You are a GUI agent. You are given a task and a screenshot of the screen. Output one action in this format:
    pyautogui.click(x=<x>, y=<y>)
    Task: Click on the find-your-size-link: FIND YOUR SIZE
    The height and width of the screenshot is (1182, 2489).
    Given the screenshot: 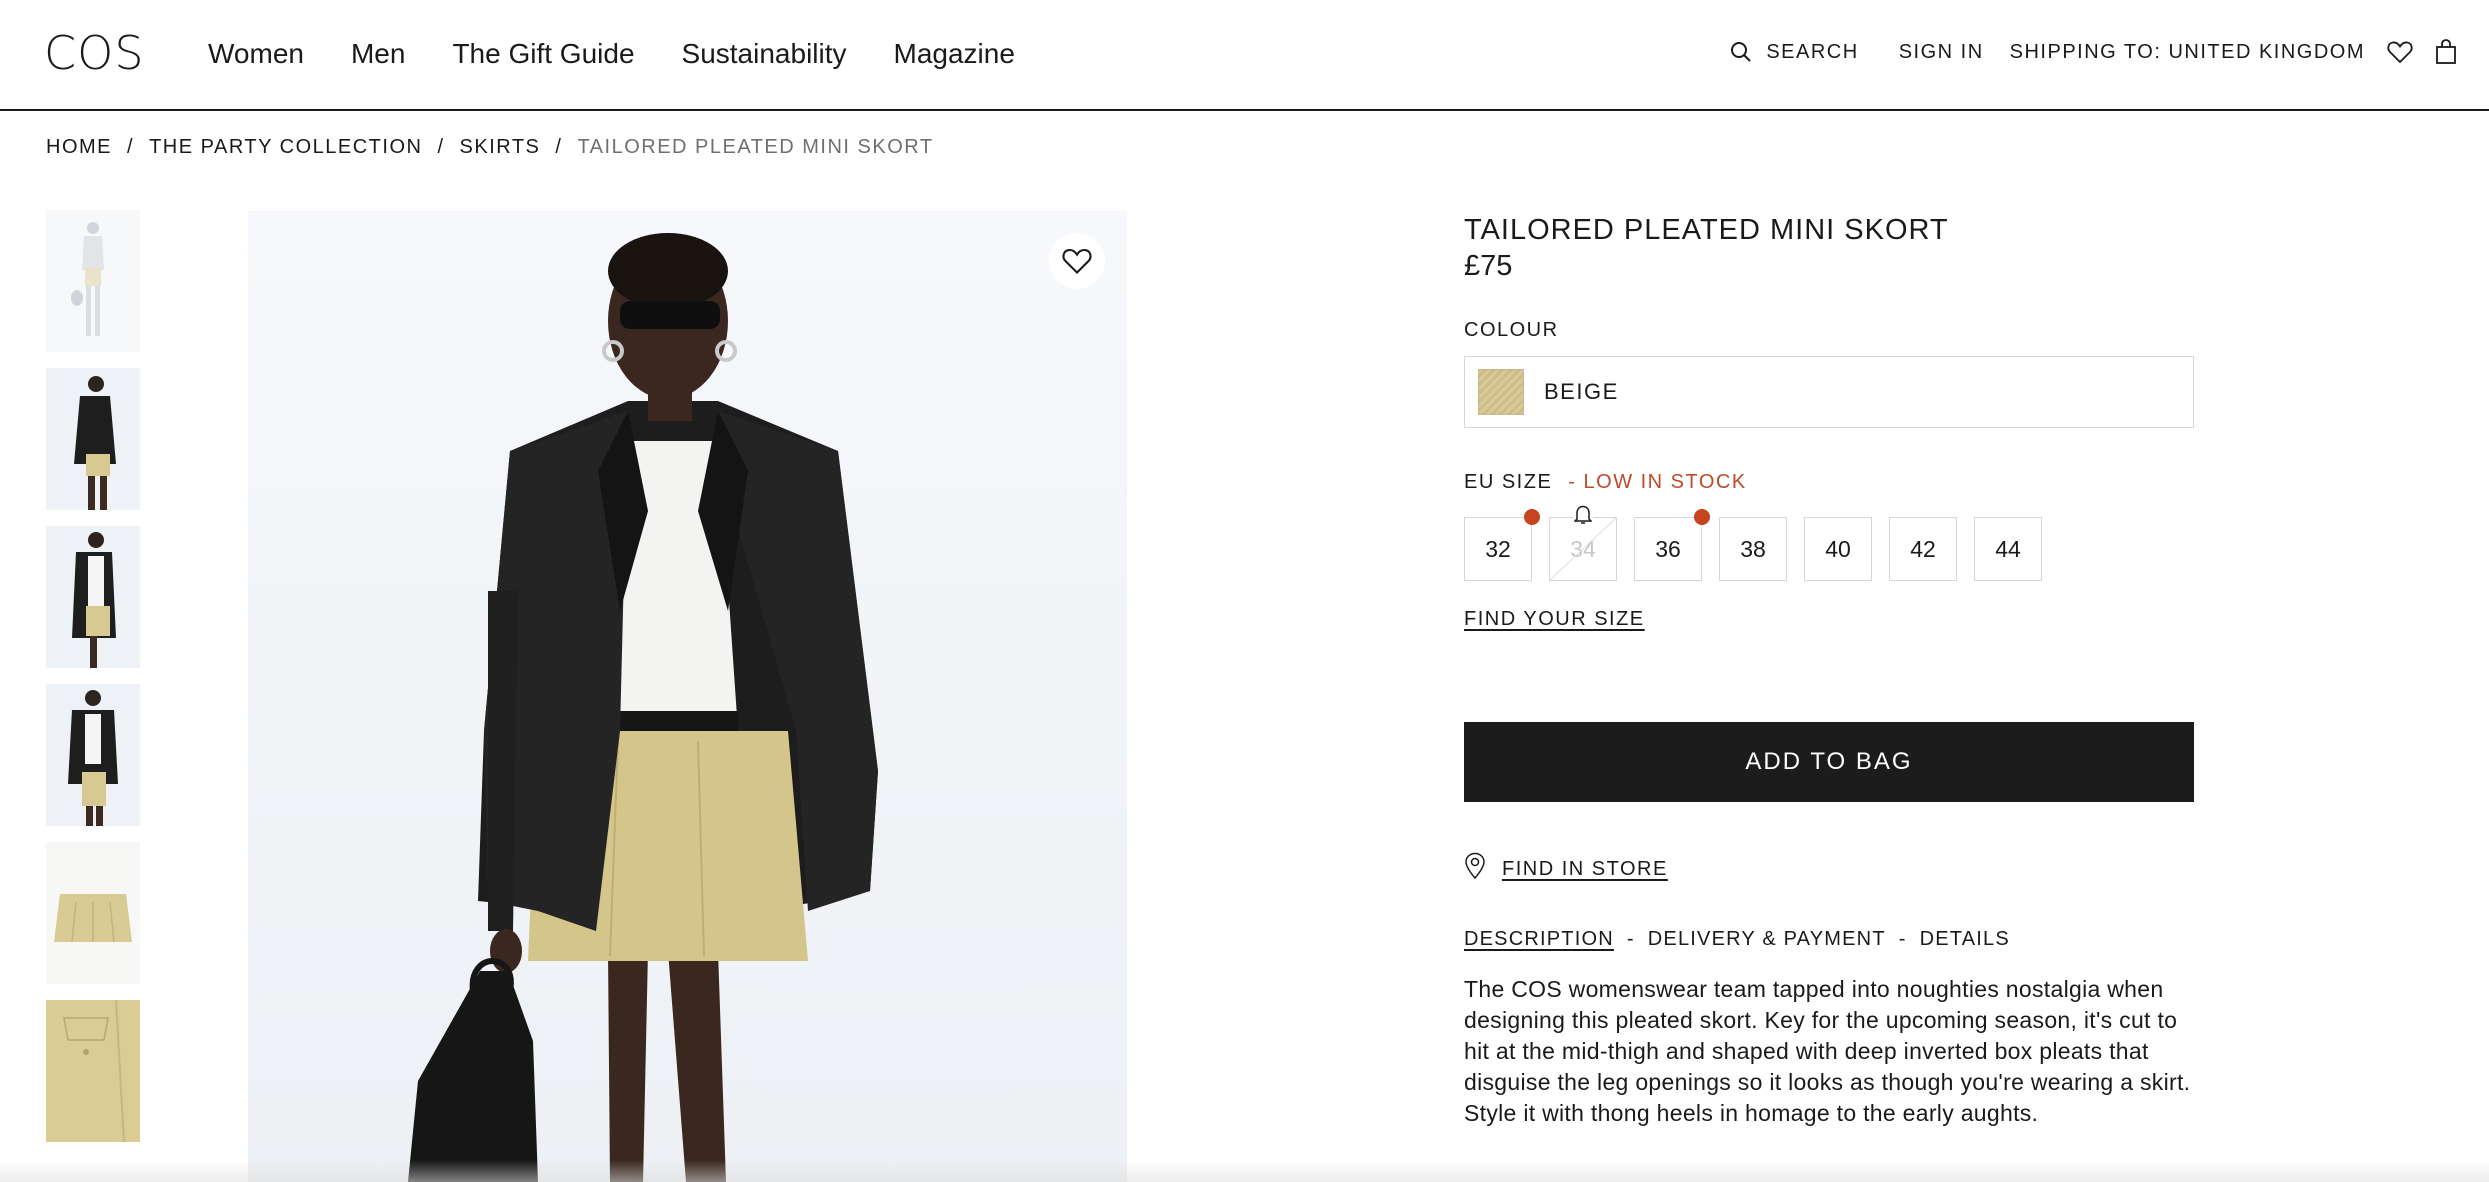 What is the action you would take?
    pyautogui.click(x=1554, y=619)
    